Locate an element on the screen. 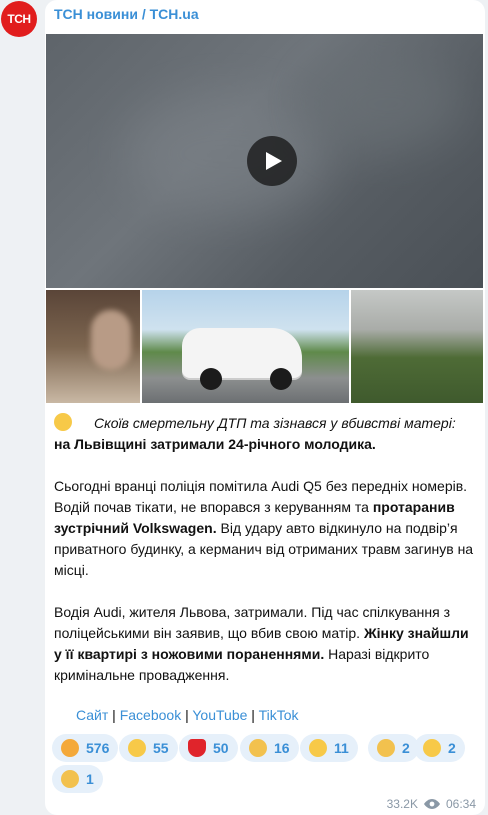  folded-hands-icon is located at coordinates (258, 748).